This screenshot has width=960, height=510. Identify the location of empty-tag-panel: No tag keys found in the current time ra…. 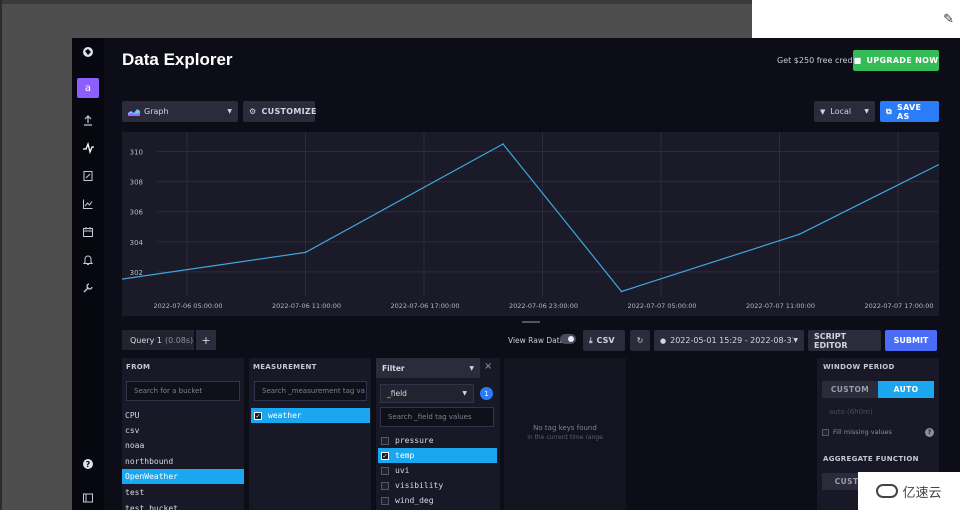
(565, 434).